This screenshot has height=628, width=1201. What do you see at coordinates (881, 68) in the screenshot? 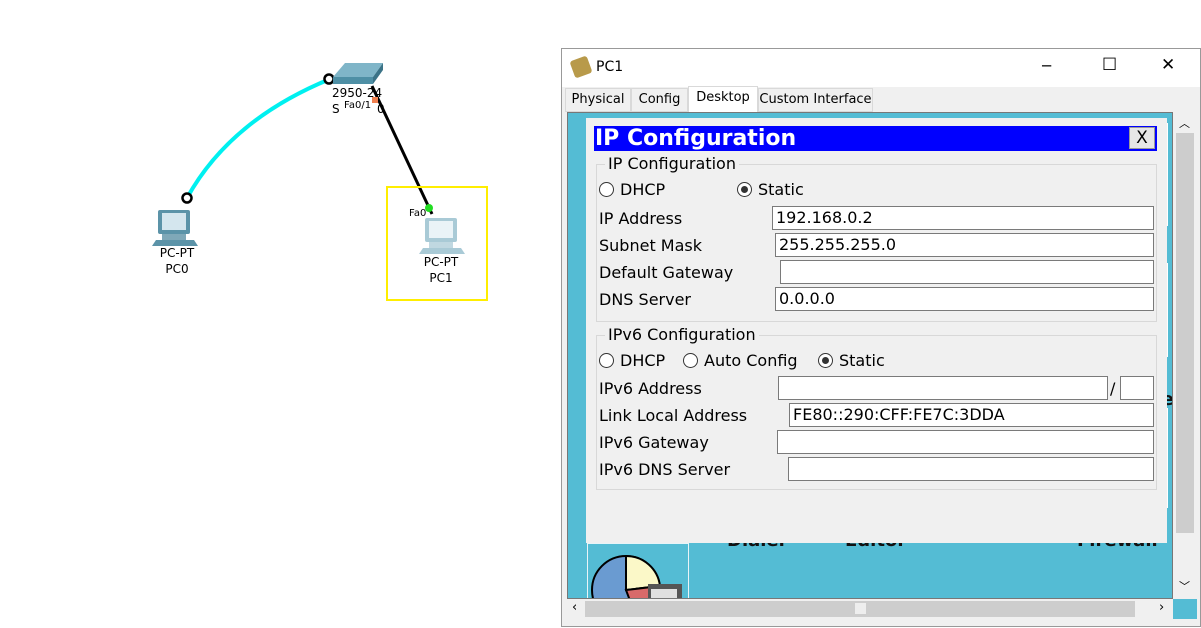
I see `title-bar: PC1 ─ ☐ ✕` at bounding box center [881, 68].